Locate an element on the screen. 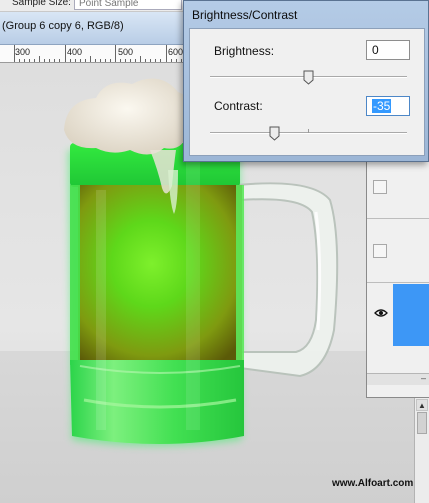 This screenshot has height=503, width=429. dialog-body: Brightness: 0 Contrast: -35 is located at coordinates (307, 92).